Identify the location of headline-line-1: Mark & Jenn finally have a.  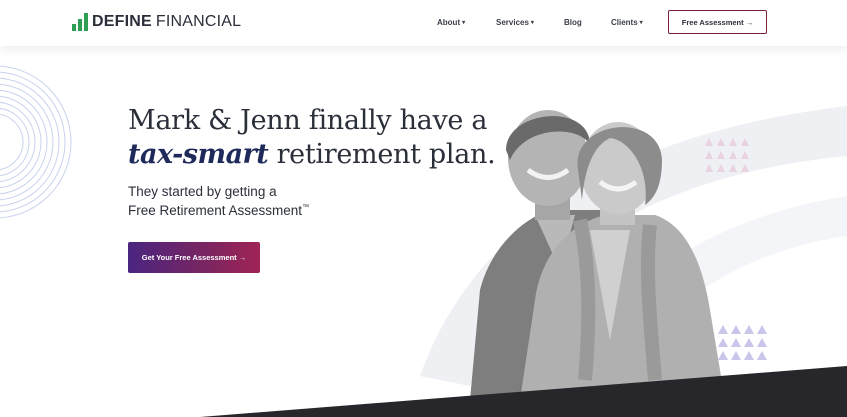
(308, 120).